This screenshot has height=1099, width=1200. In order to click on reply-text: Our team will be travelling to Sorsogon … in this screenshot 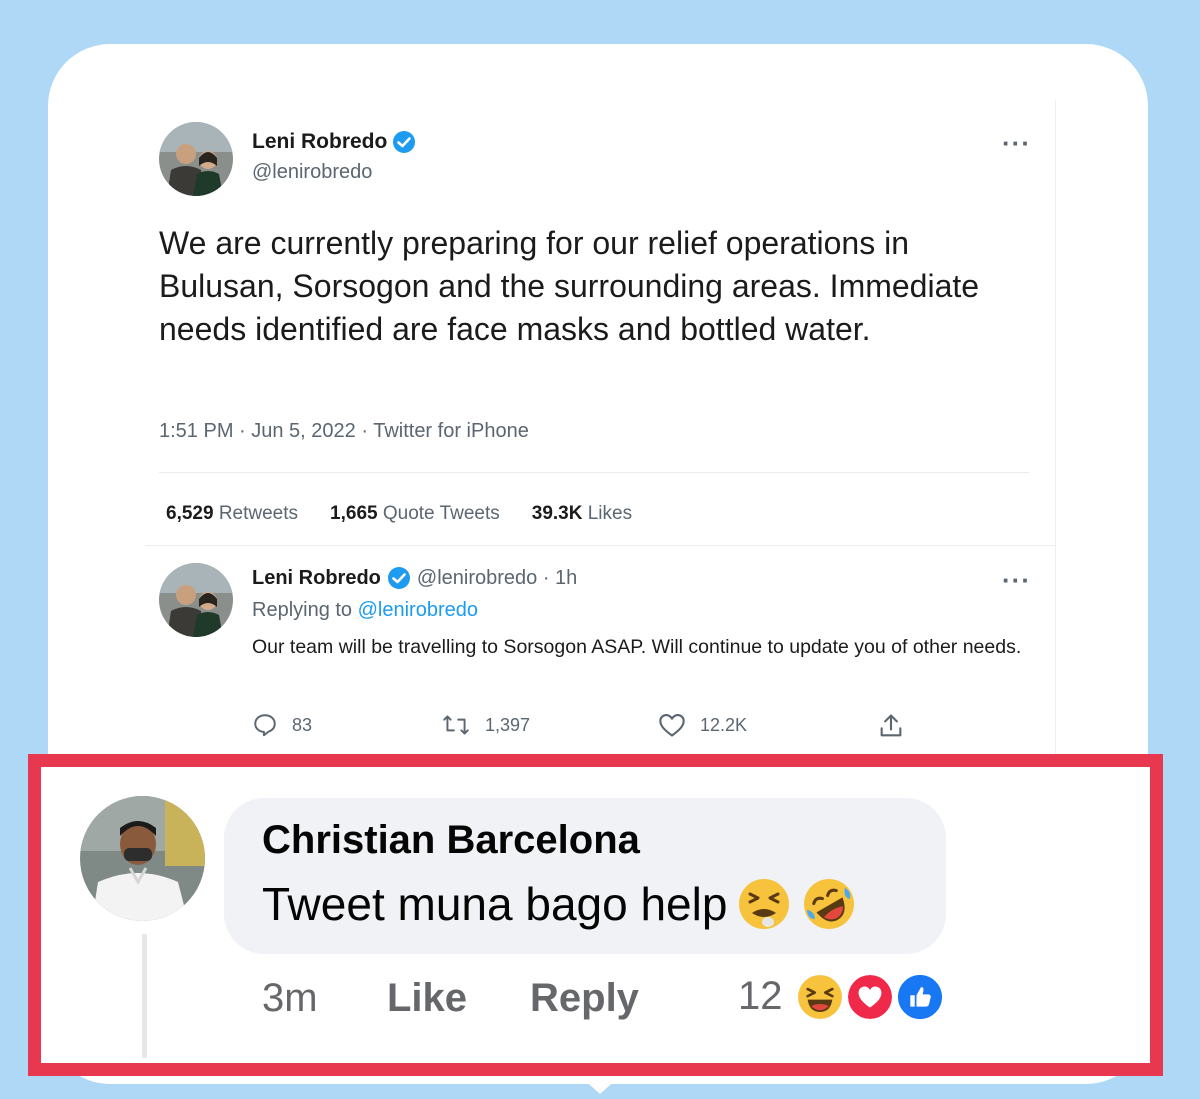, I will do `click(637, 647)`.